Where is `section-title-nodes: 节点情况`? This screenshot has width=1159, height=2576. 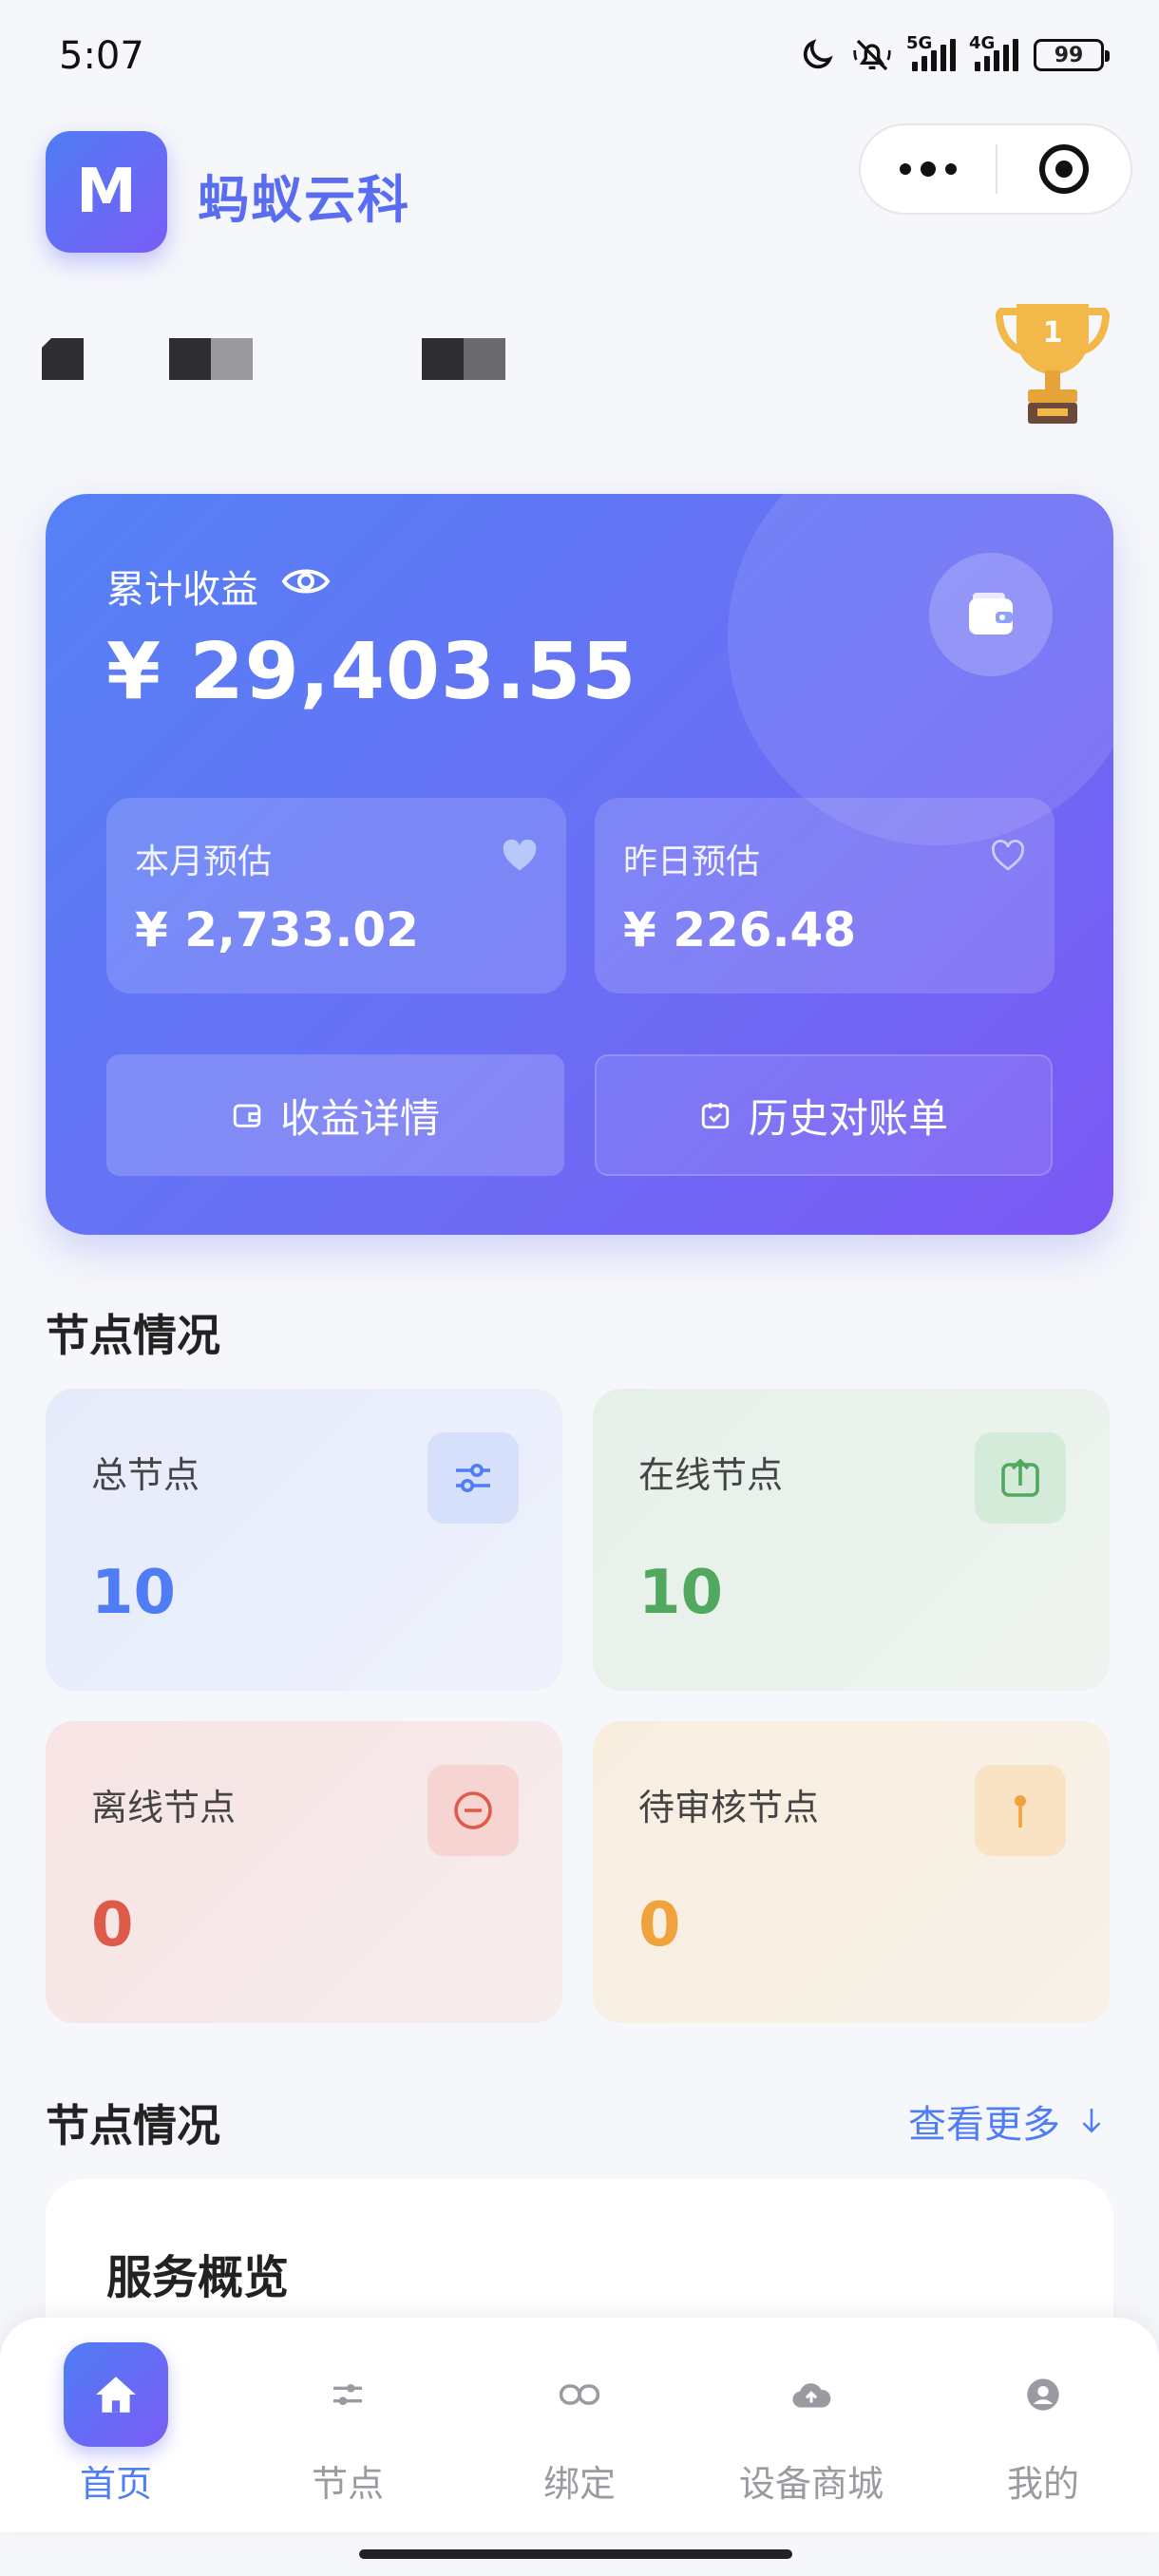 section-title-nodes: 节点情况 is located at coordinates (133, 1335).